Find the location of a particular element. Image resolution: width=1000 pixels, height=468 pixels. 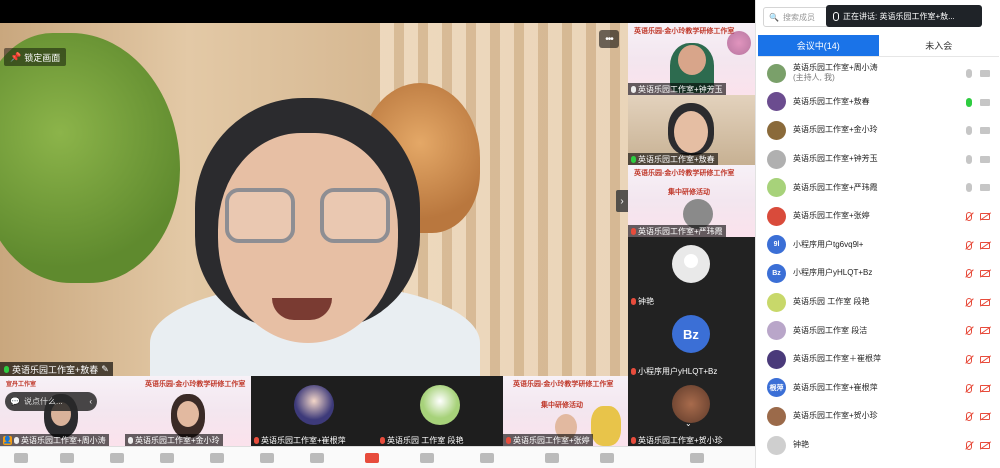

participant-row: 英语乐园工作室 段洁 is located at coordinates (878, 330).